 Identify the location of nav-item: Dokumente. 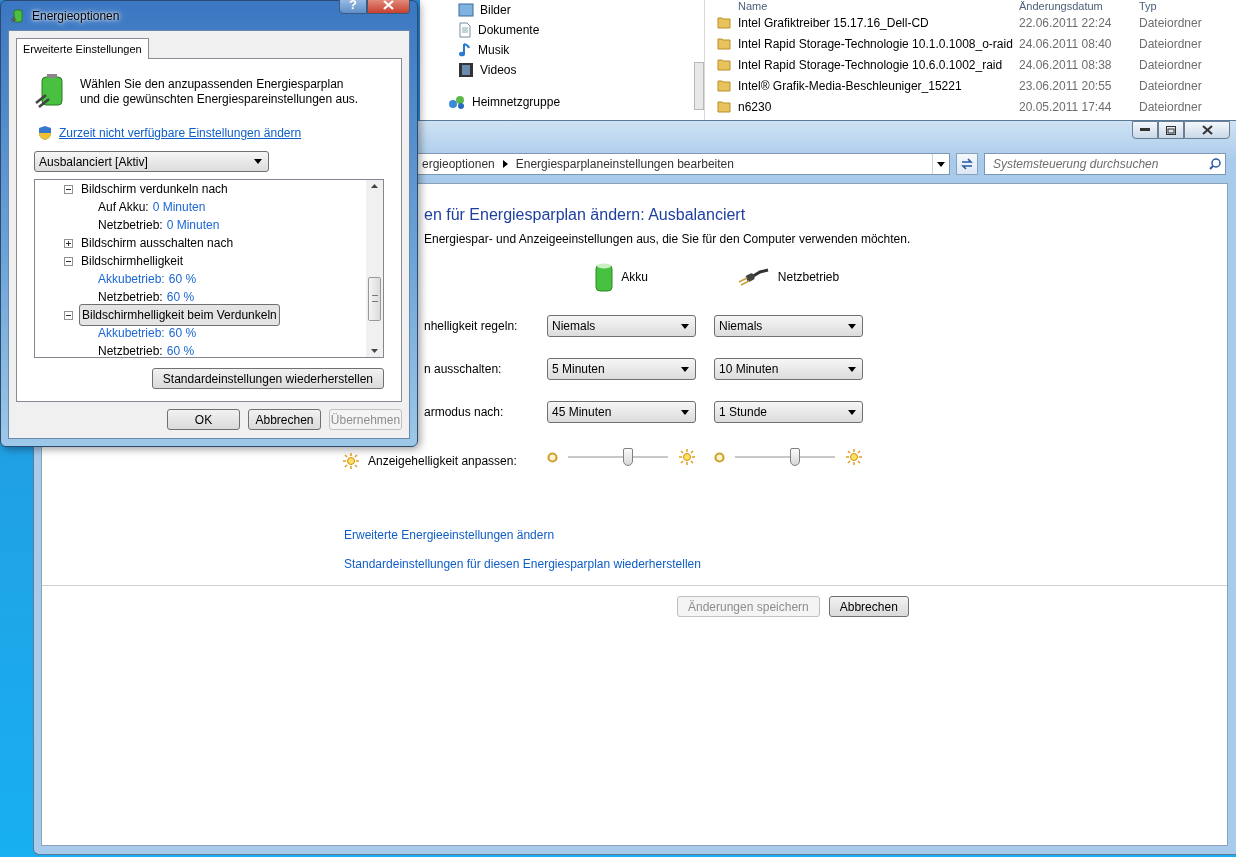
(499, 30).